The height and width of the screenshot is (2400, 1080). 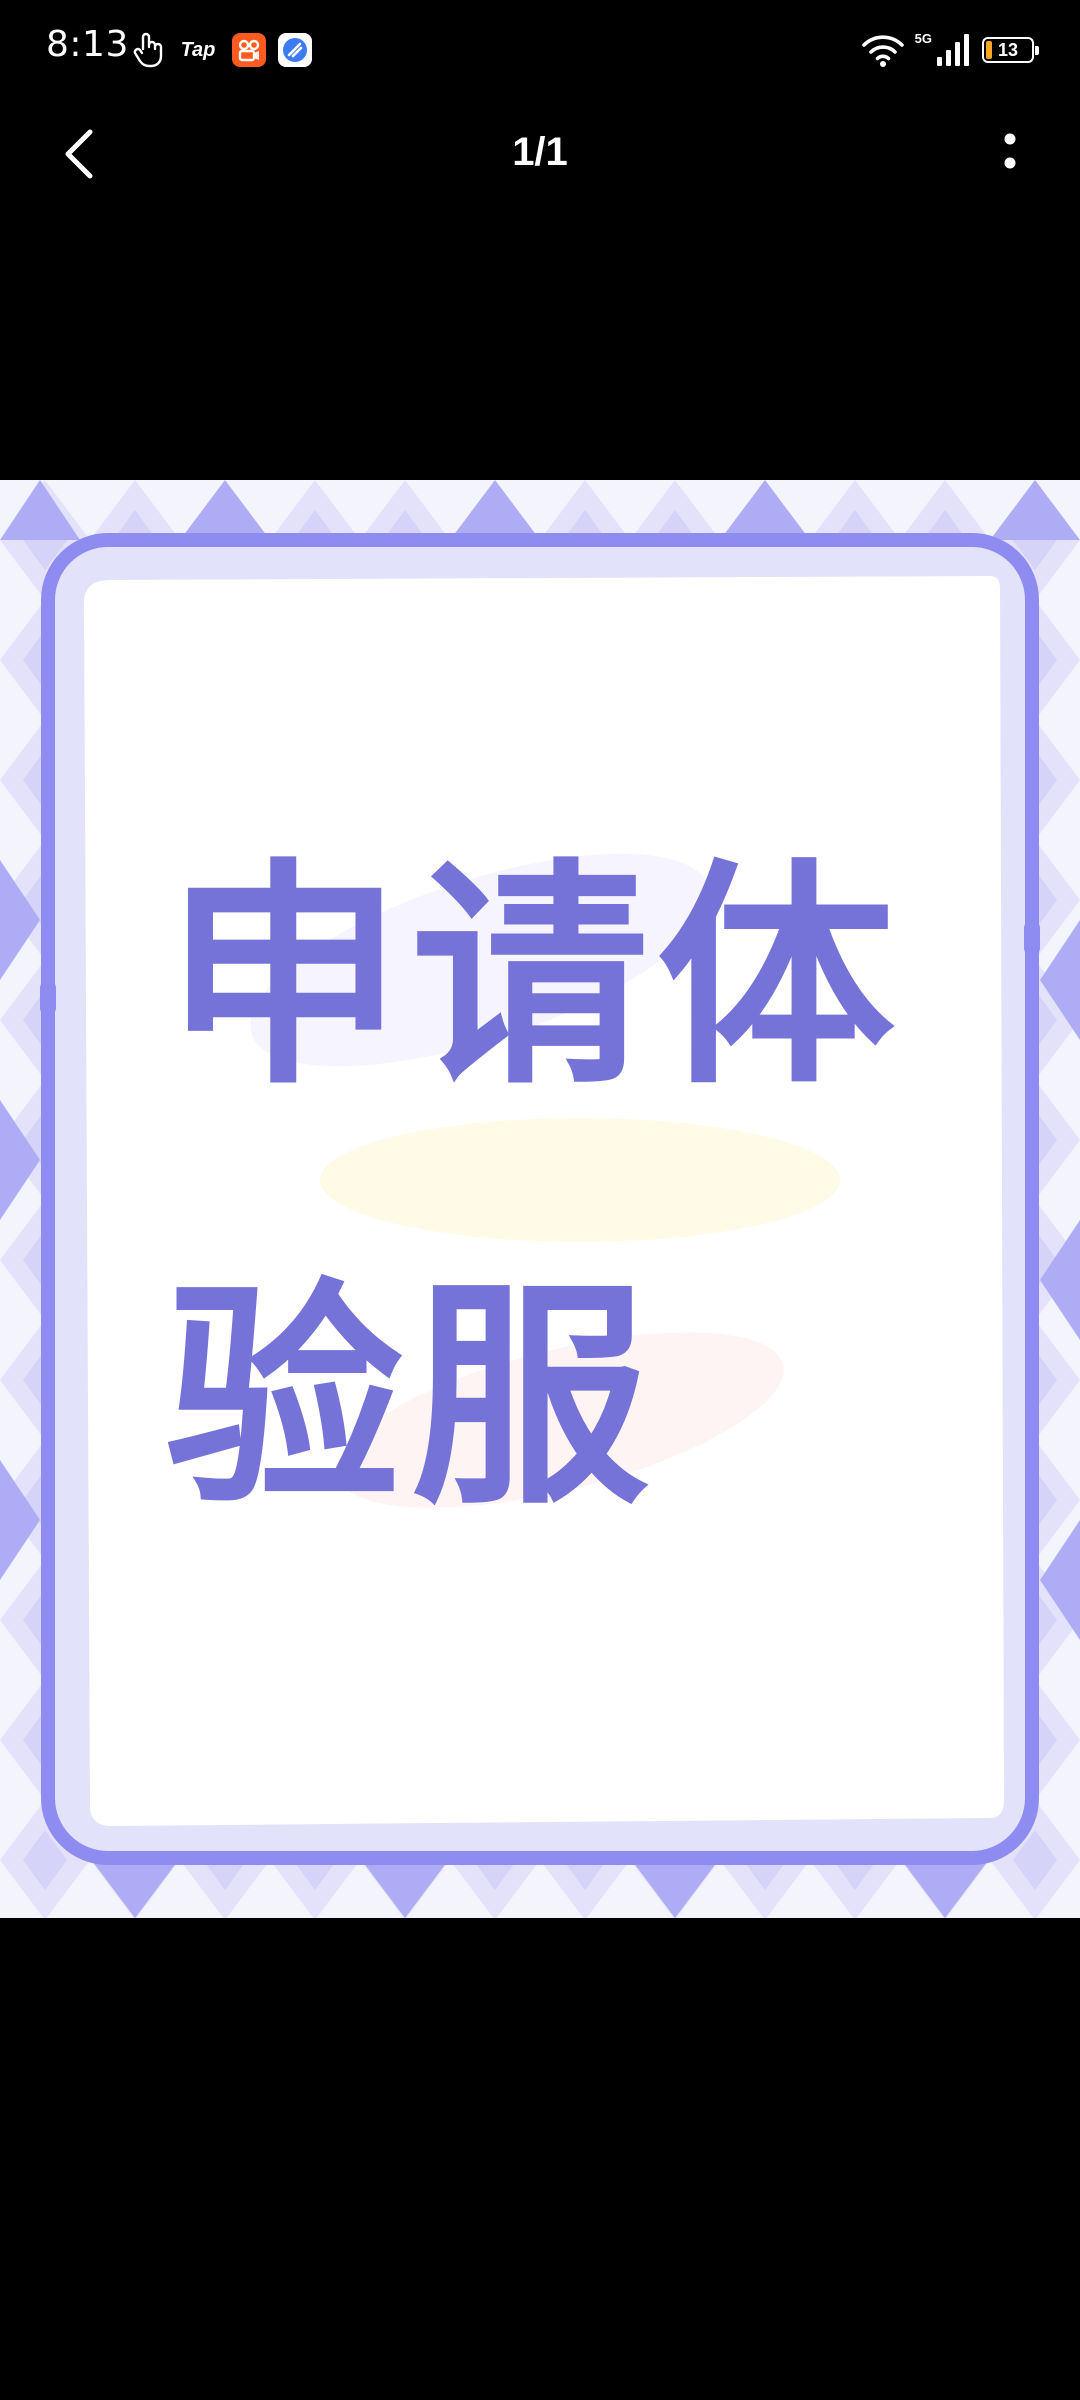 I want to click on more-options-button, so click(x=1010, y=154).